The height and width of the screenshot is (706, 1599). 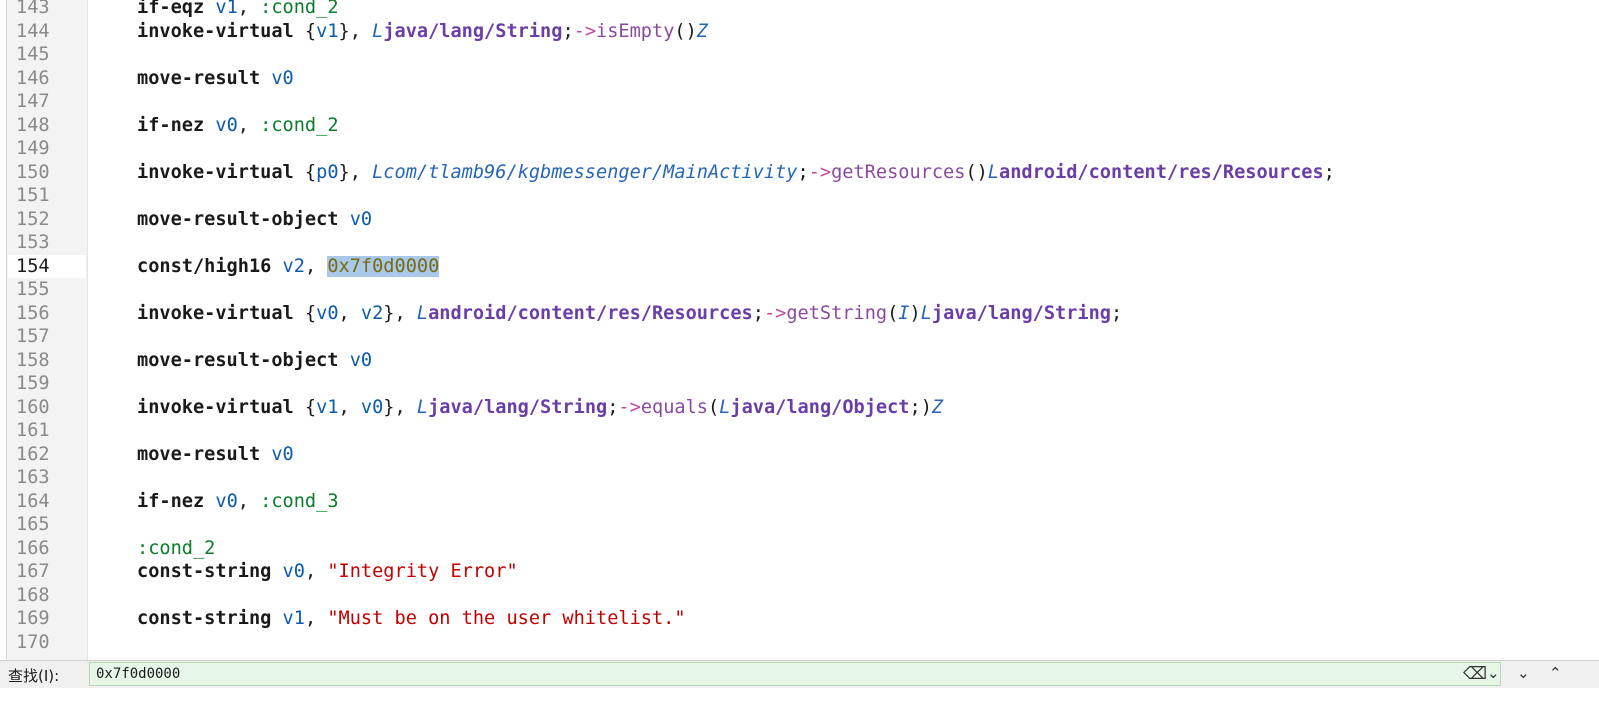 I want to click on line-number: 144, so click(x=33, y=31).